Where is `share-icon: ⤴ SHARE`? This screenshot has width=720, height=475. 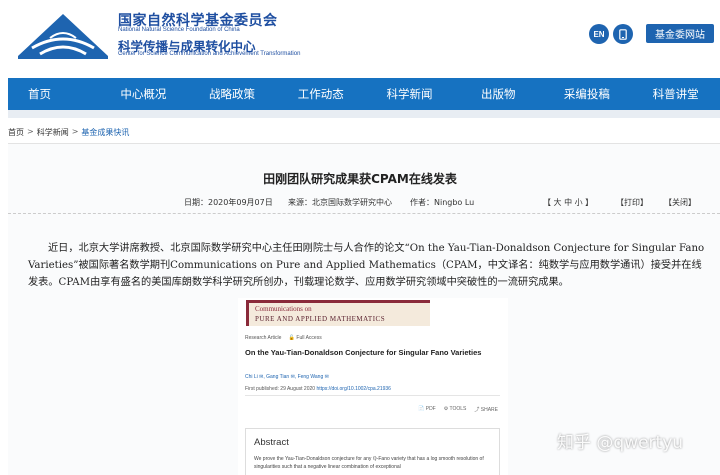
share-icon: ⤴ SHARE is located at coordinates (486, 410).